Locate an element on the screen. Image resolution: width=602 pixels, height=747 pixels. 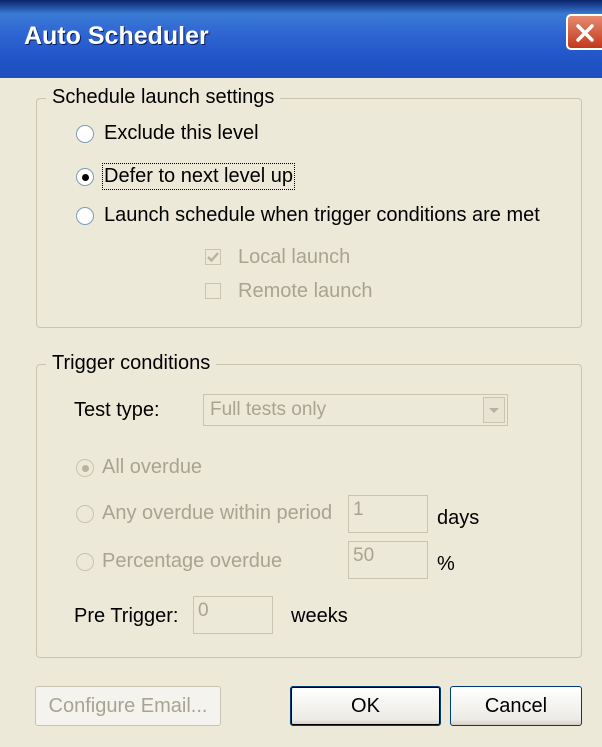
checkmark-icon is located at coordinates (213, 257).